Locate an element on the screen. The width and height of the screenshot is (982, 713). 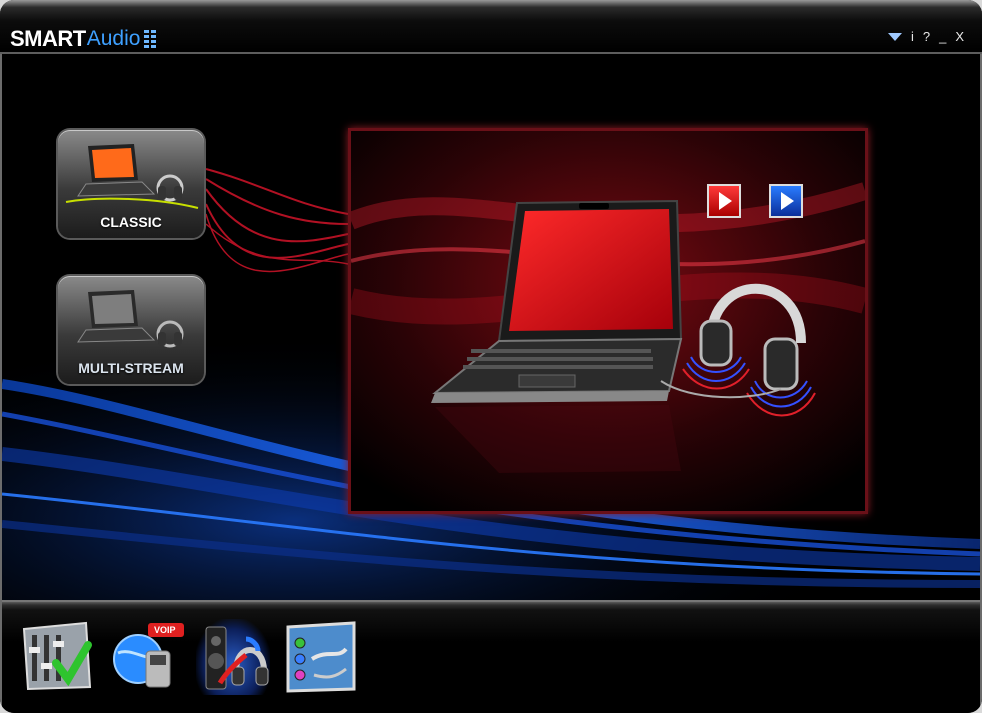
help-button: ? is located at coordinates (926, 37).